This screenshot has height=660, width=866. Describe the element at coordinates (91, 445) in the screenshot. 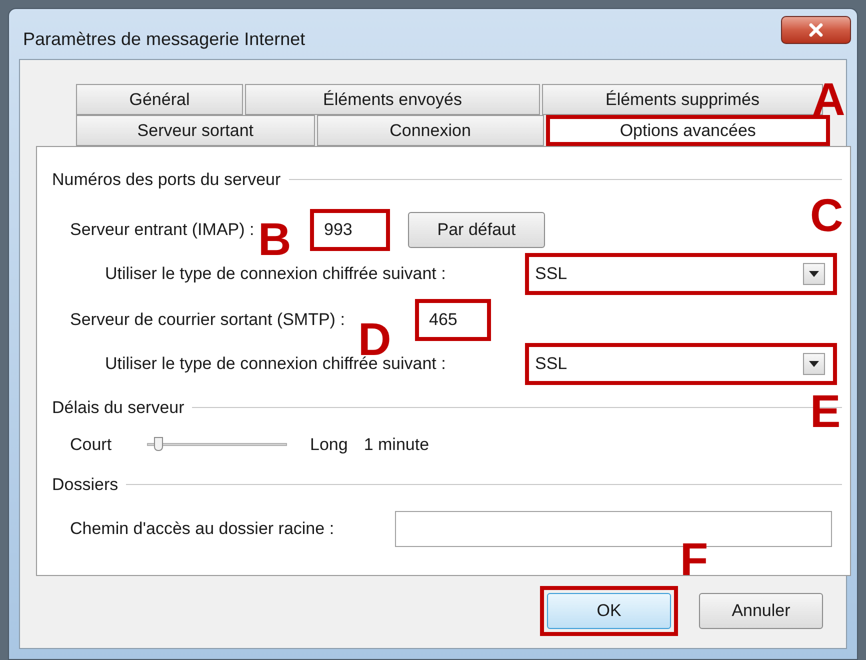

I see `slider-min-label: Court` at that location.